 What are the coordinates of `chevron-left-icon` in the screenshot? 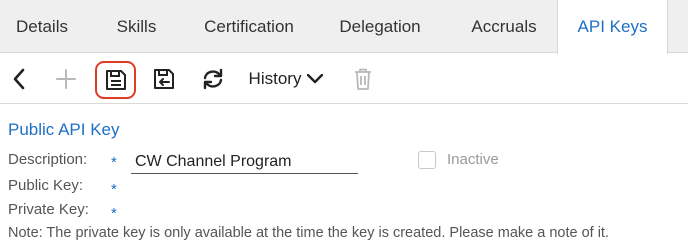 It's located at (19, 79).